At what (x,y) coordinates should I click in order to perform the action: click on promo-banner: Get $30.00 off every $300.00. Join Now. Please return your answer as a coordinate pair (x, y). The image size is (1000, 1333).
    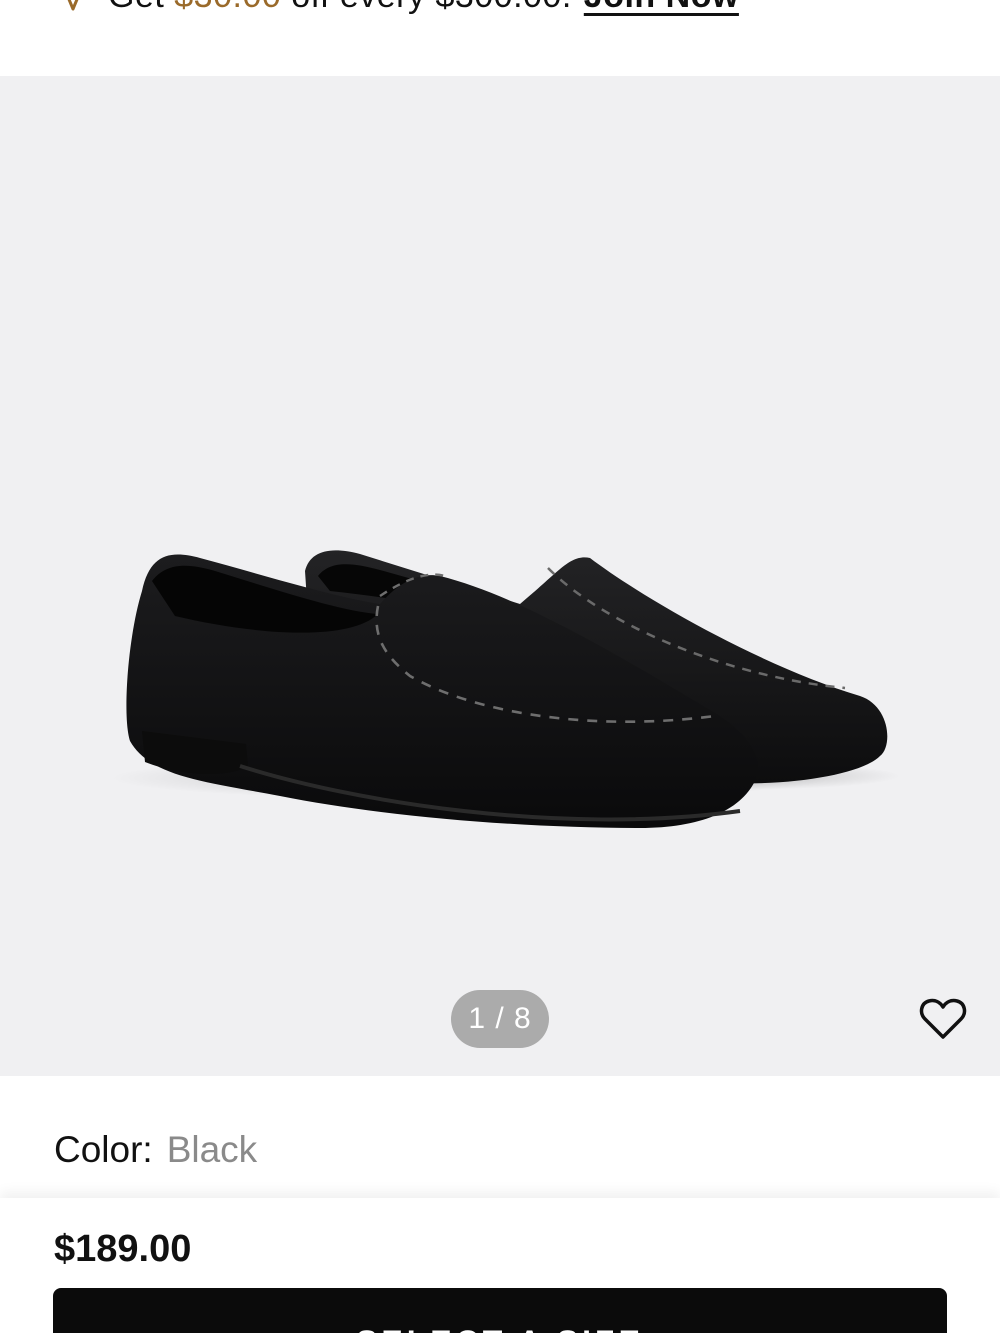
    Looking at the image, I should click on (500, 38).